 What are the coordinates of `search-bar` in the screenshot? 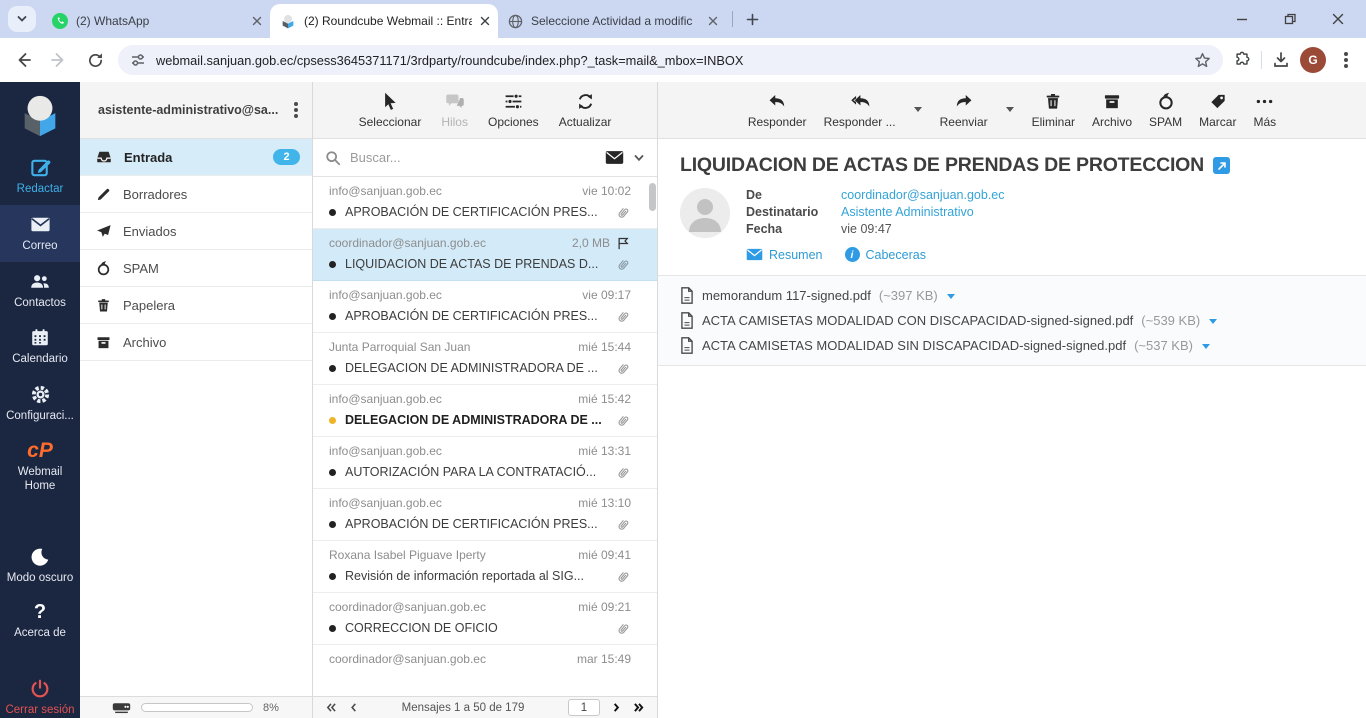 It's located at (485, 158).